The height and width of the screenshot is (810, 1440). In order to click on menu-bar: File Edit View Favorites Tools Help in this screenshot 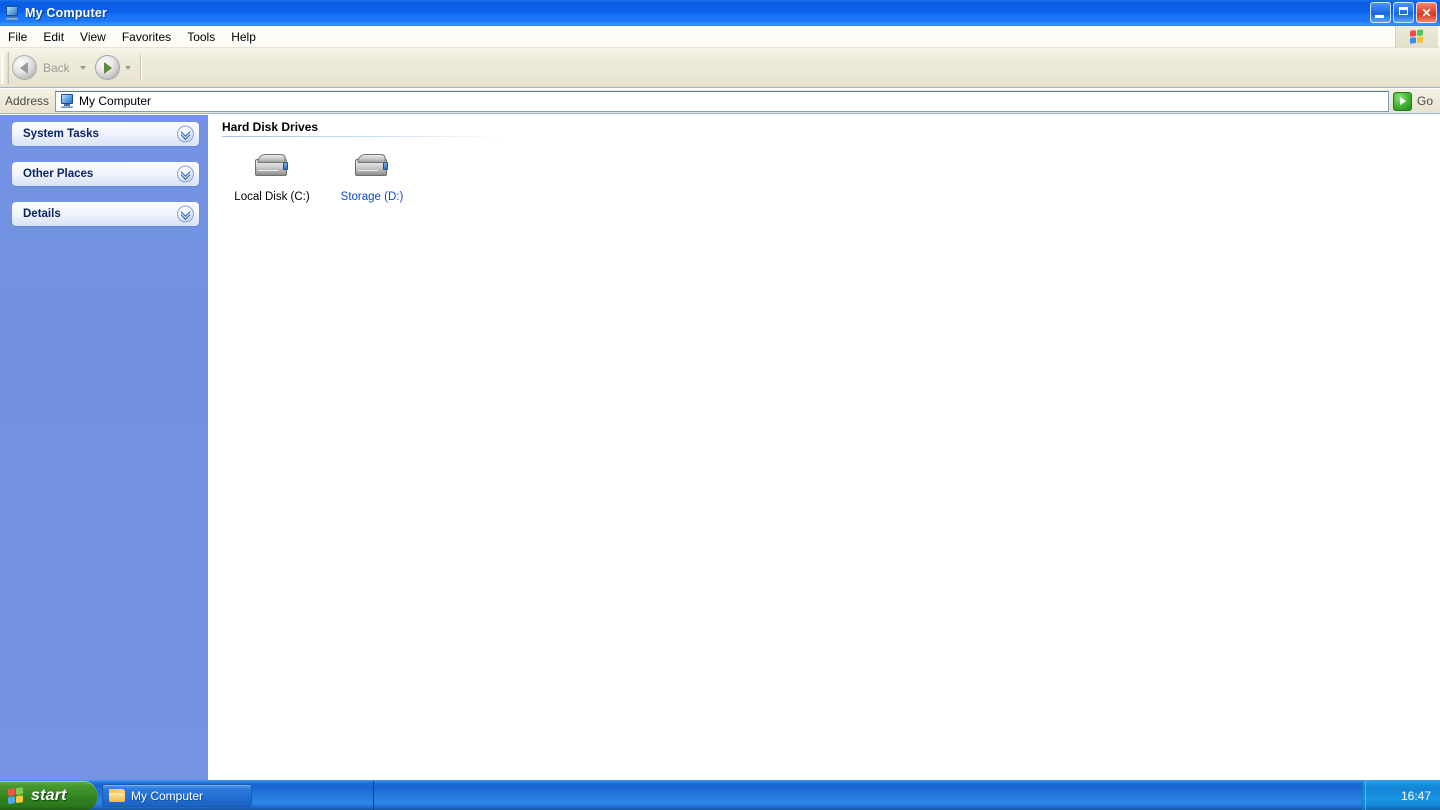, I will do `click(720, 37)`.